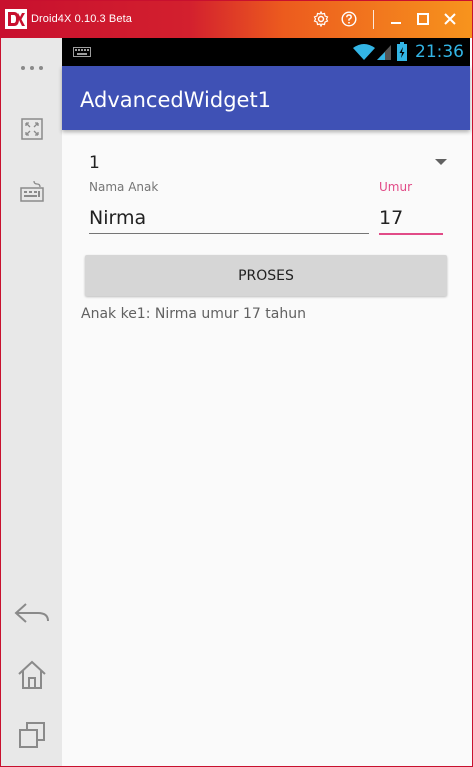 The image size is (473, 767). Describe the element at coordinates (411, 234) in the screenshot. I see `age-field-underline` at that location.